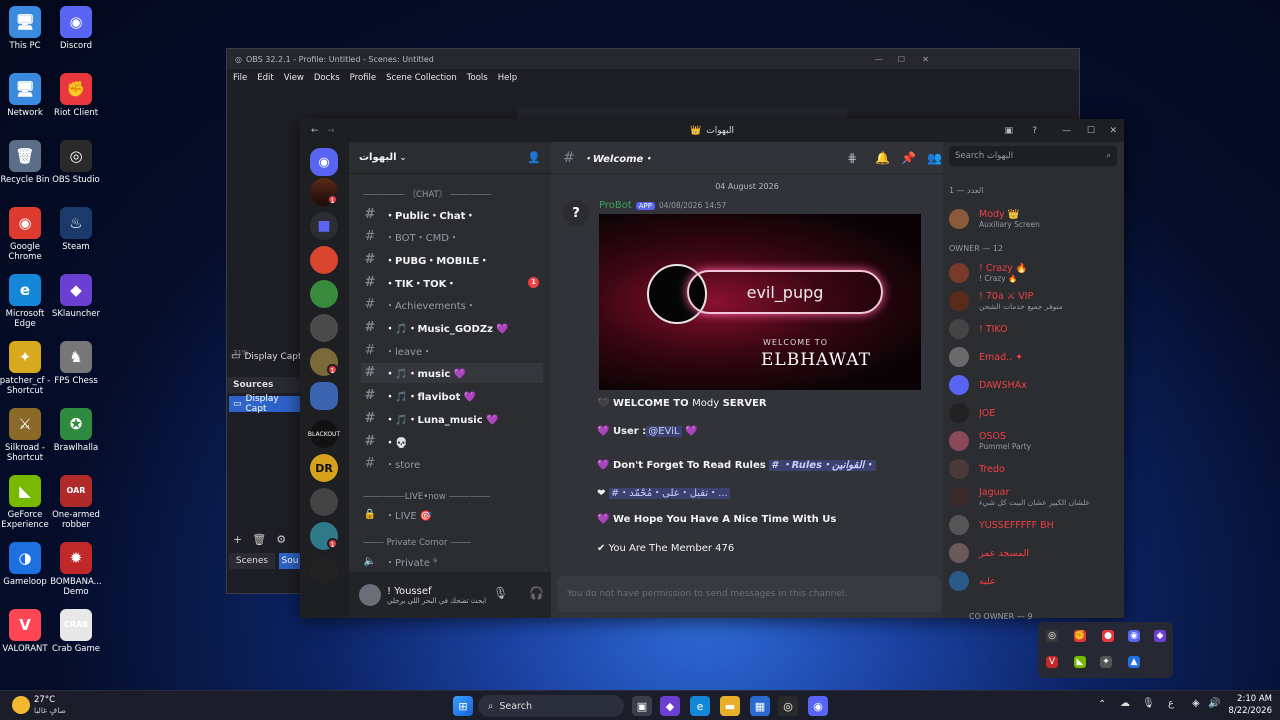 The height and width of the screenshot is (720, 1280). What do you see at coordinates (265, 78) in the screenshot?
I see `menu-item: Edit` at bounding box center [265, 78].